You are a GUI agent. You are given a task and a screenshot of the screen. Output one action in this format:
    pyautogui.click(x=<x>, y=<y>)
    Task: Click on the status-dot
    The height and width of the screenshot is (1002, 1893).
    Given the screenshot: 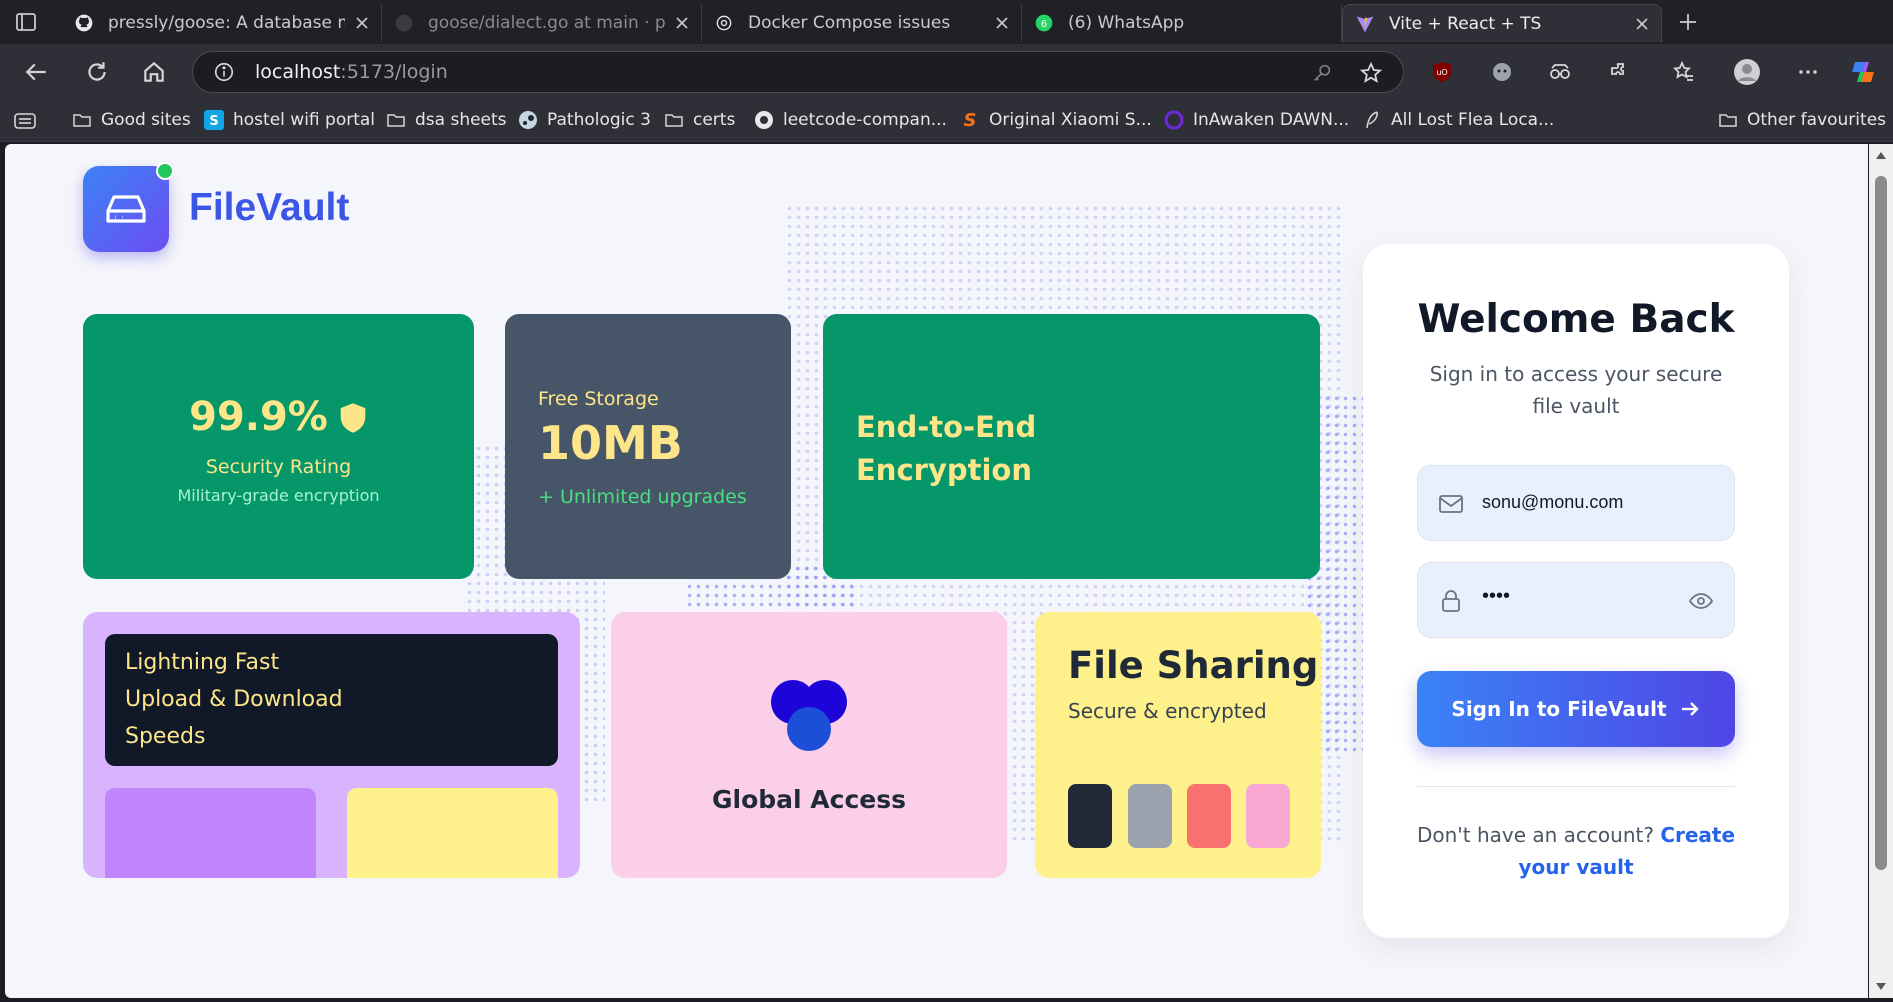 What is the action you would take?
    pyautogui.click(x=165, y=171)
    